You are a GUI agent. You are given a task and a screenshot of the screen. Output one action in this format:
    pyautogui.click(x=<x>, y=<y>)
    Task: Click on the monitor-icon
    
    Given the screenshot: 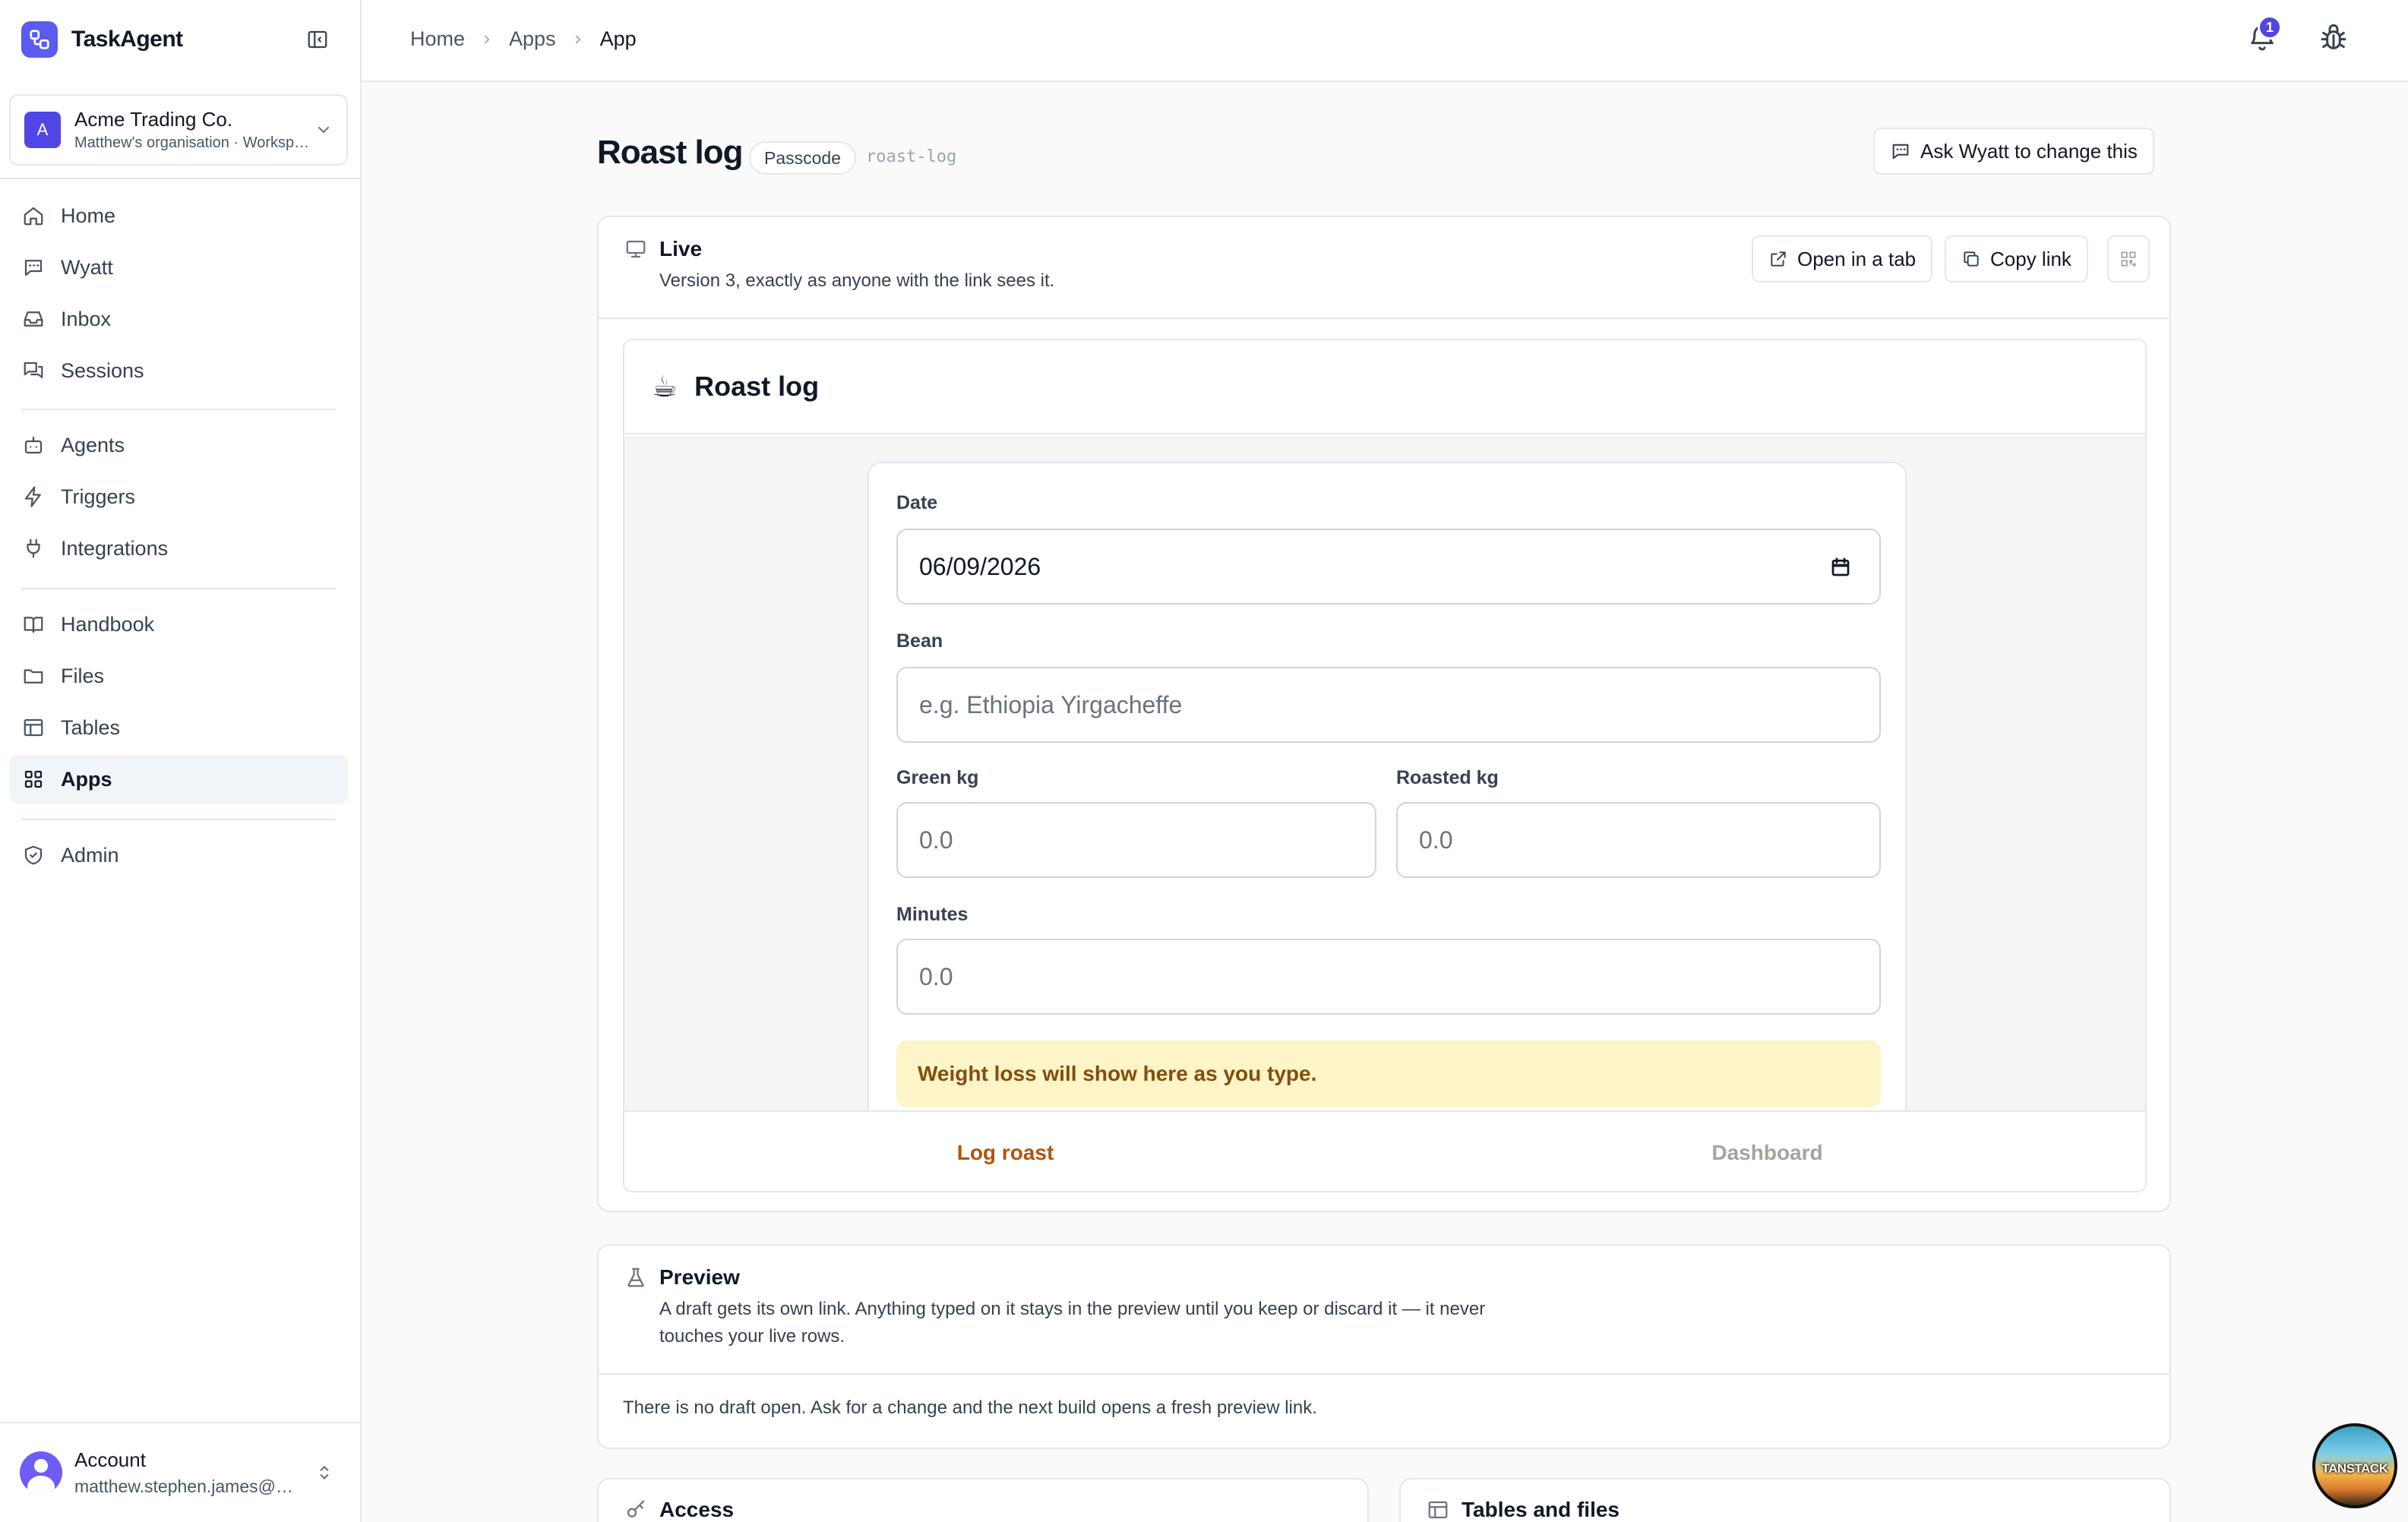 What is the action you would take?
    pyautogui.click(x=636, y=249)
    